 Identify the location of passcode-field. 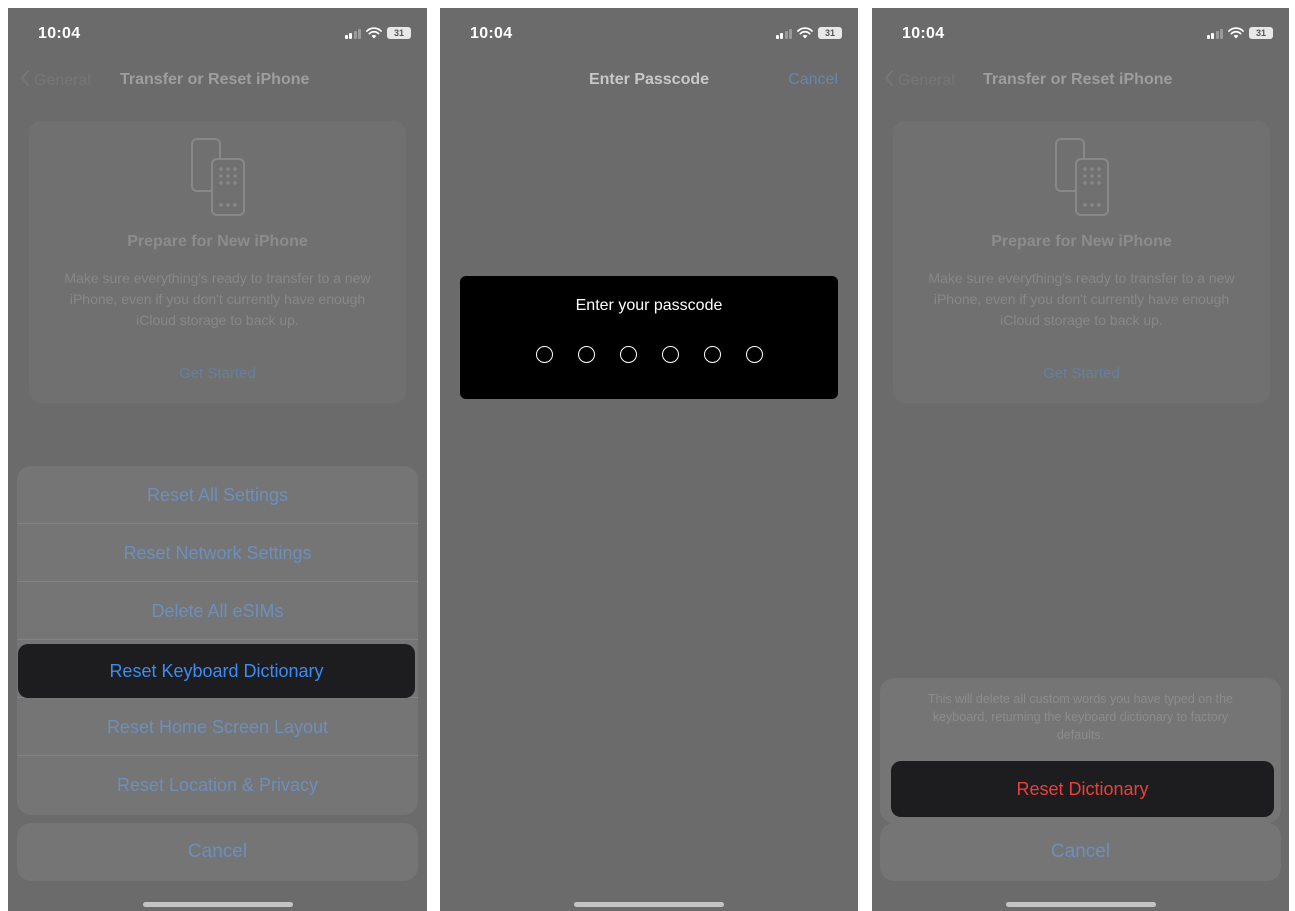
(649, 354).